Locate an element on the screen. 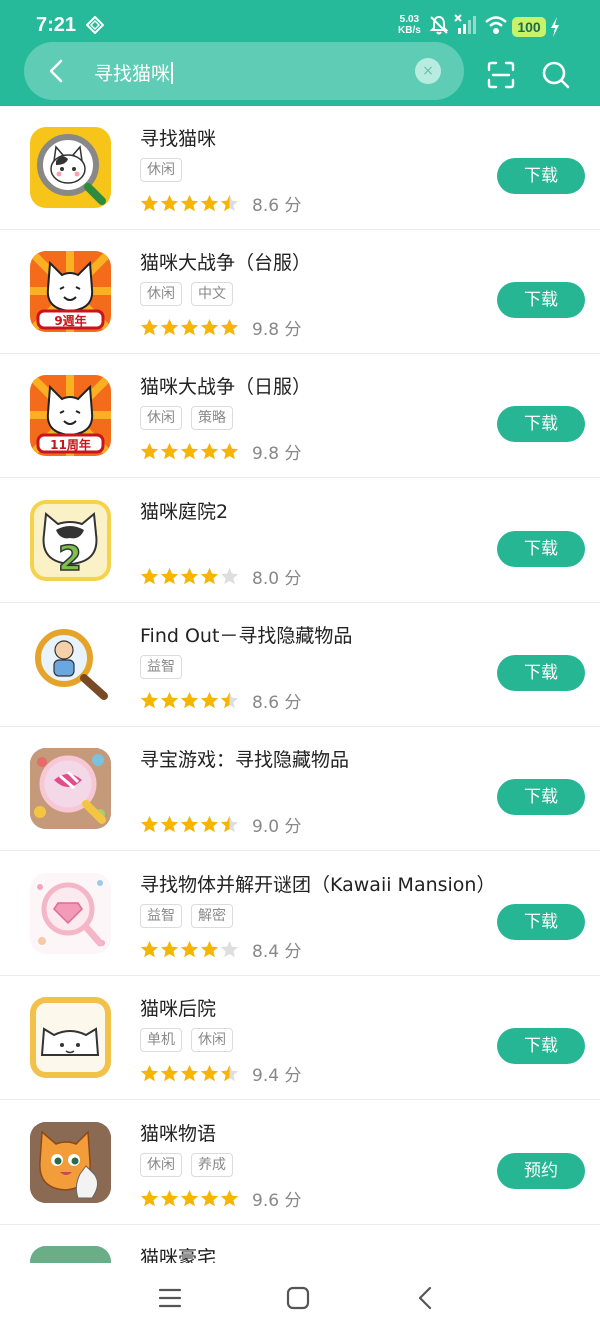 The height and width of the screenshot is (1333, 600). app-name: 寻找物体并解开谜团（Kawaii Mansion） is located at coordinates (317, 883).